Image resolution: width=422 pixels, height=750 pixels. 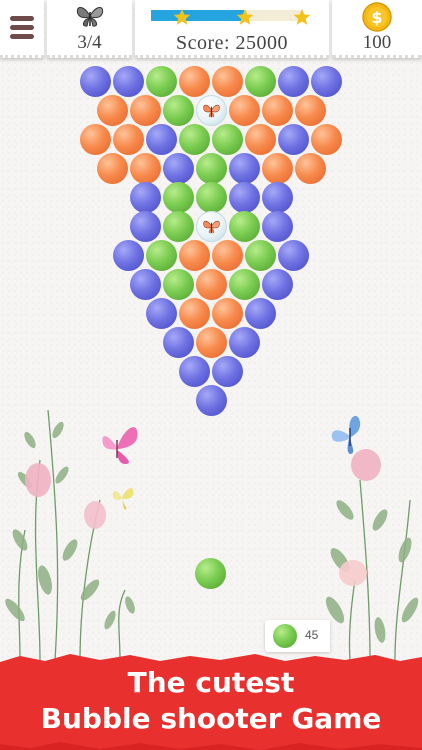 What do you see at coordinates (232, 29) in the screenshot?
I see `score-panel: Score: 25000` at bounding box center [232, 29].